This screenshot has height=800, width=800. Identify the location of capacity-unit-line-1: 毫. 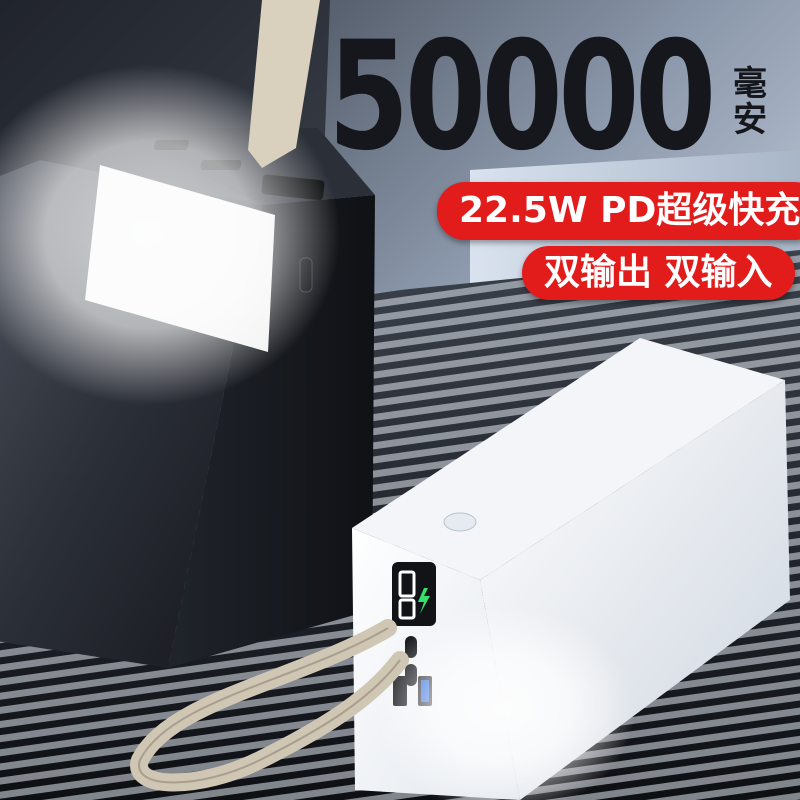
(750, 84).